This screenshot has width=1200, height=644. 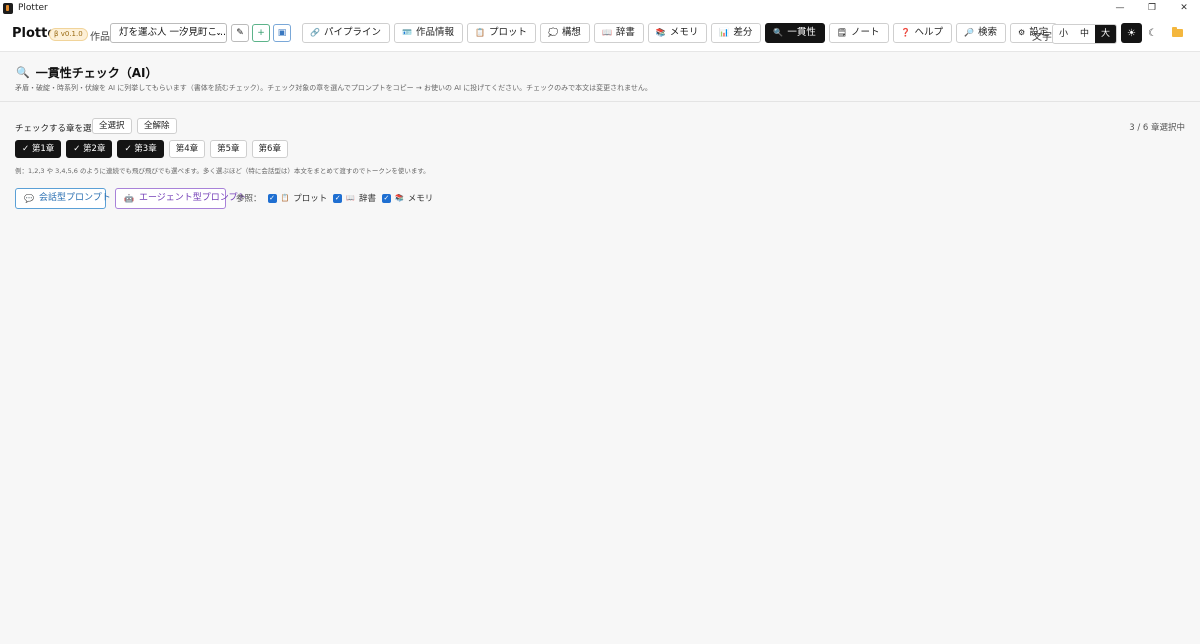 What do you see at coordinates (218, 32) in the screenshot?
I see `chevron-down-icon: ⌄` at bounding box center [218, 32].